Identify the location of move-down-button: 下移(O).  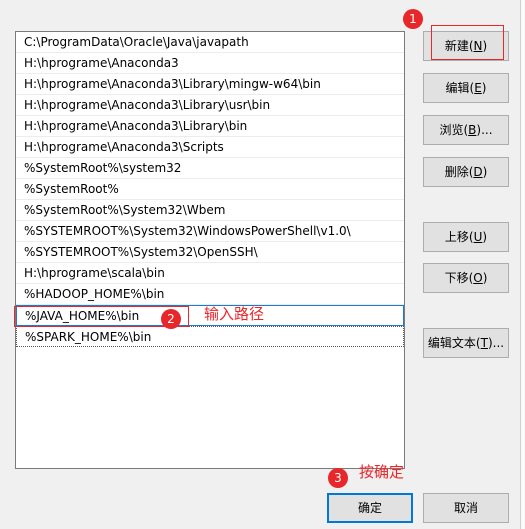
(466, 278).